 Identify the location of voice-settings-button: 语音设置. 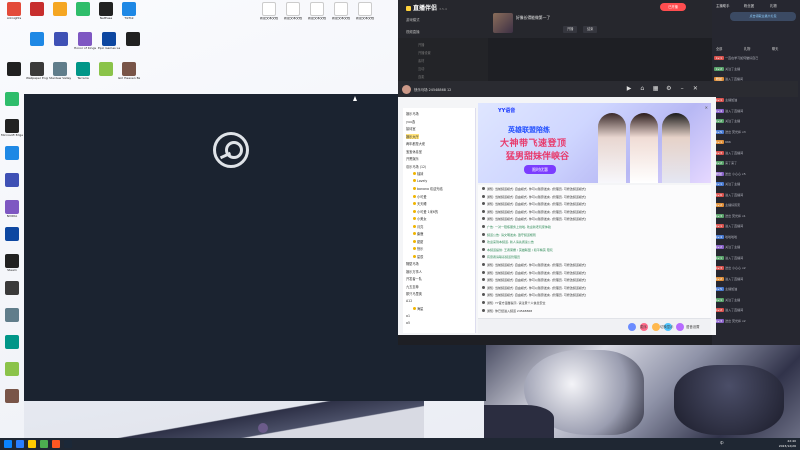
(693, 326).